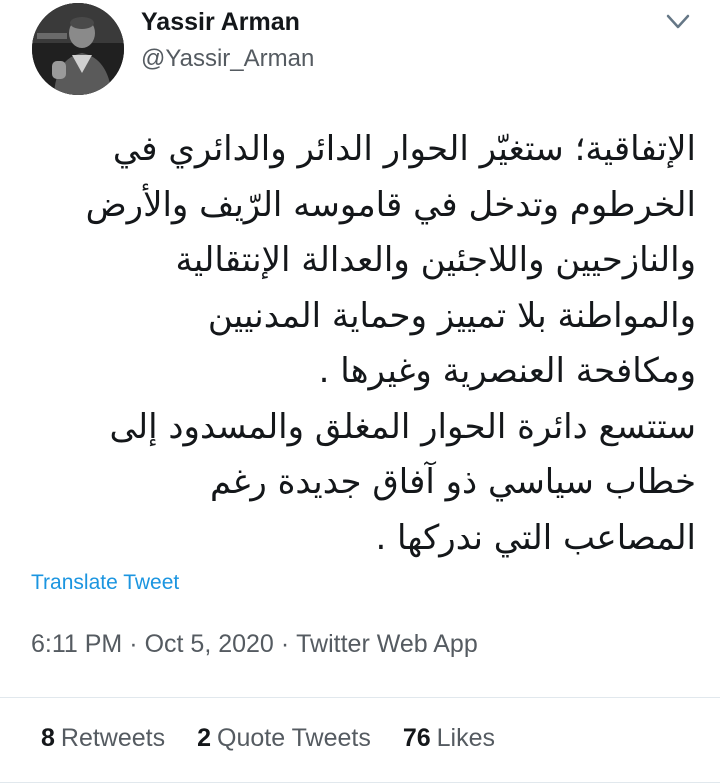 The width and height of the screenshot is (720, 783). What do you see at coordinates (390, 204) in the screenshot?
I see `tweet-line: الخرطوم وتدخل في قاموسه الرّيف والأرض` at bounding box center [390, 204].